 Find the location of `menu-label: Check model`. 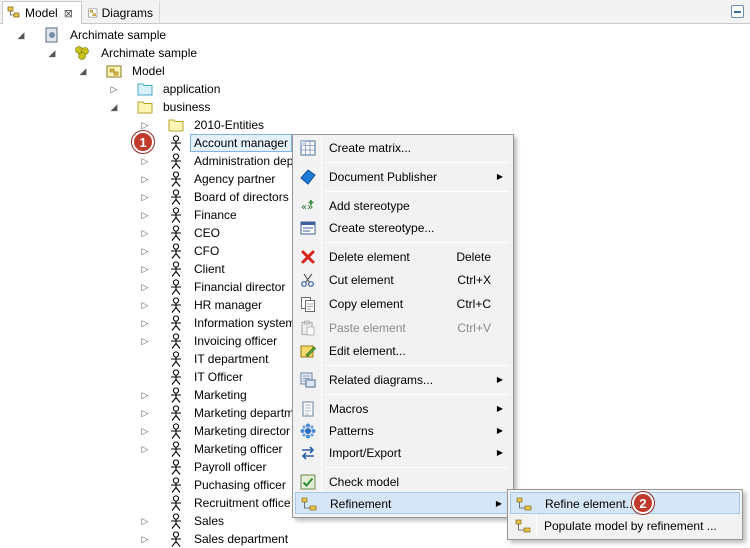

menu-label: Check model is located at coordinates (364, 482).